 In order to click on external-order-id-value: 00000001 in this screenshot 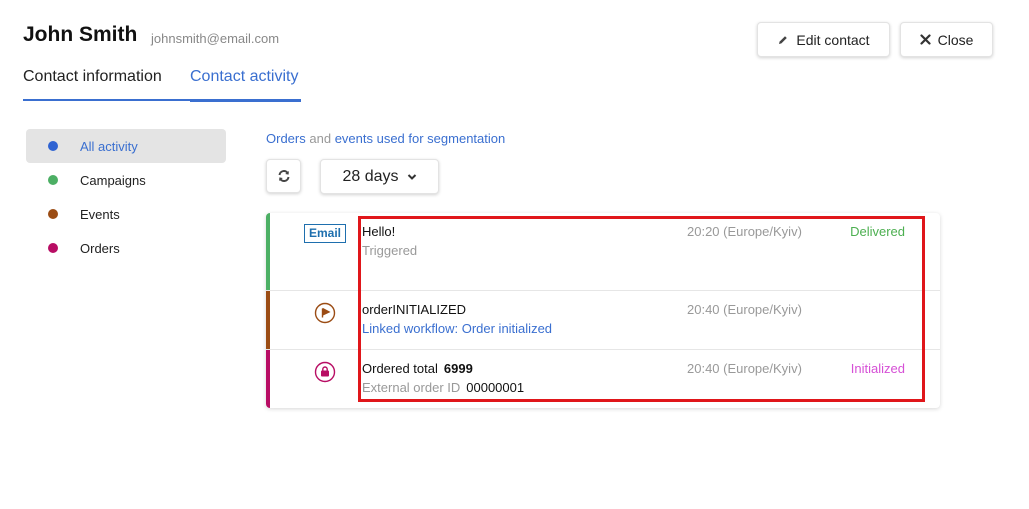, I will do `click(495, 387)`.